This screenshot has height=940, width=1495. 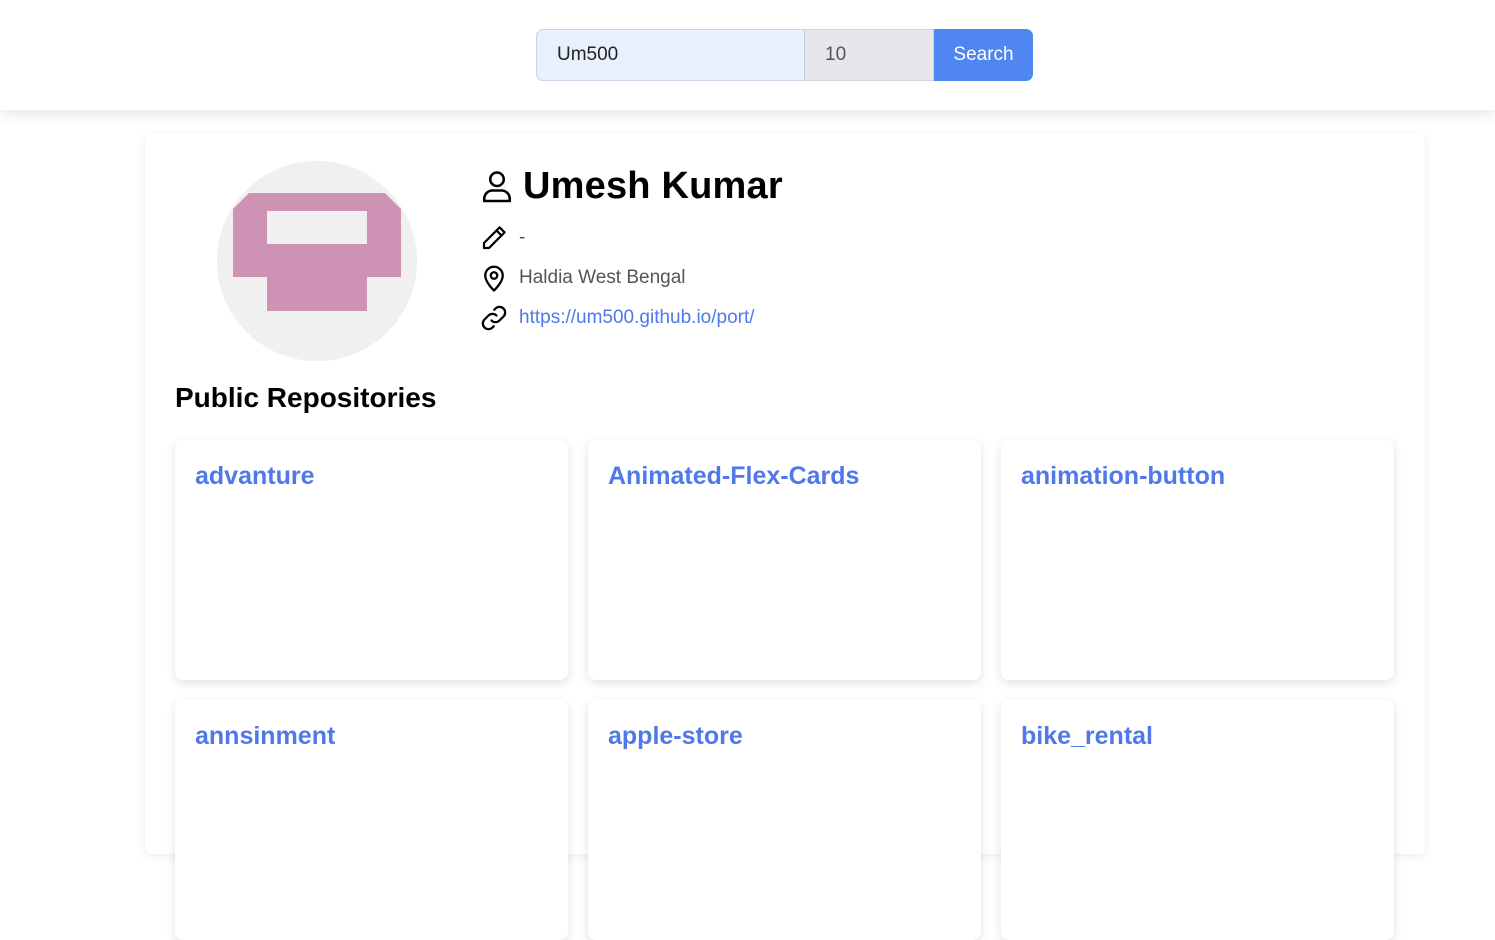 What do you see at coordinates (1197, 820) in the screenshot?
I see `repo-card: bike_rental` at bounding box center [1197, 820].